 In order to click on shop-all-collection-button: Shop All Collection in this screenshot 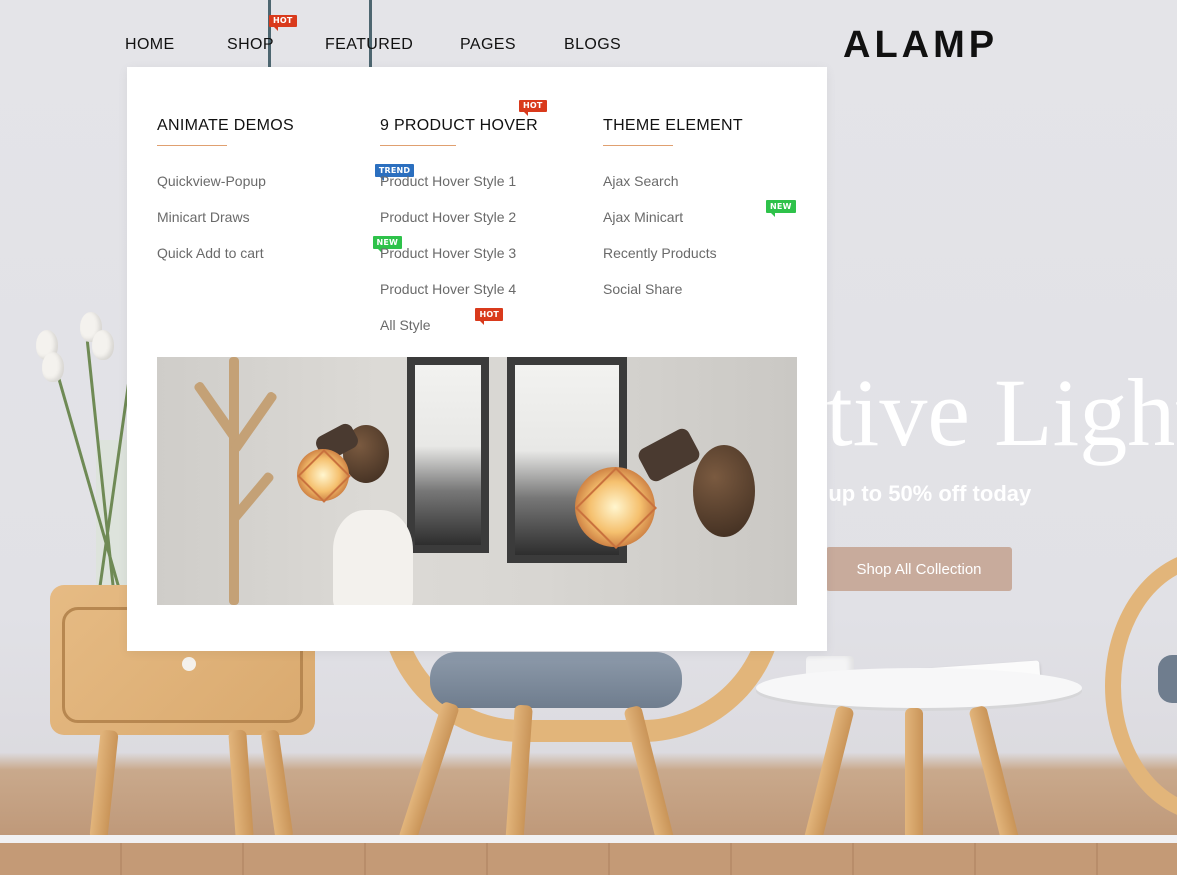, I will do `click(919, 569)`.